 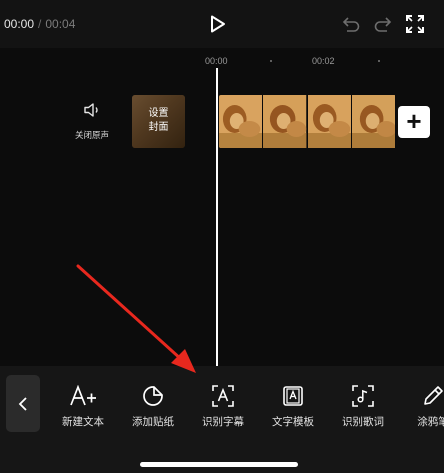 I want to click on text-template-icon, so click(x=293, y=396).